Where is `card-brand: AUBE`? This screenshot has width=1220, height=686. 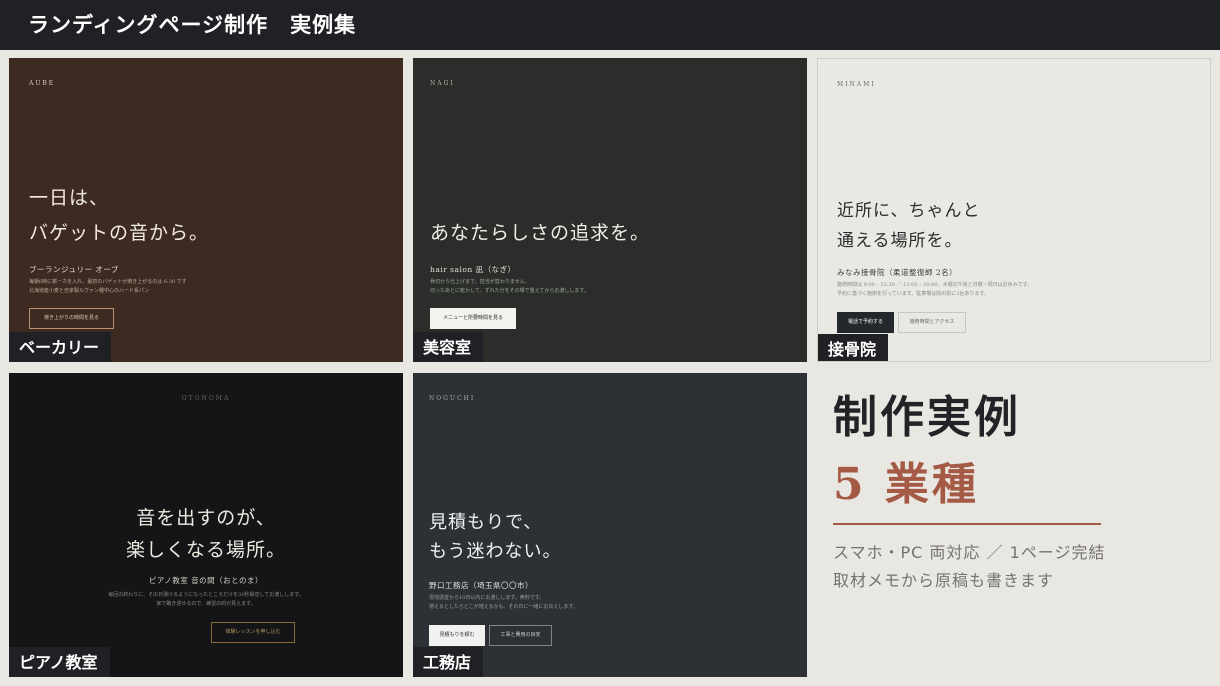 card-brand: AUBE is located at coordinates (42, 83).